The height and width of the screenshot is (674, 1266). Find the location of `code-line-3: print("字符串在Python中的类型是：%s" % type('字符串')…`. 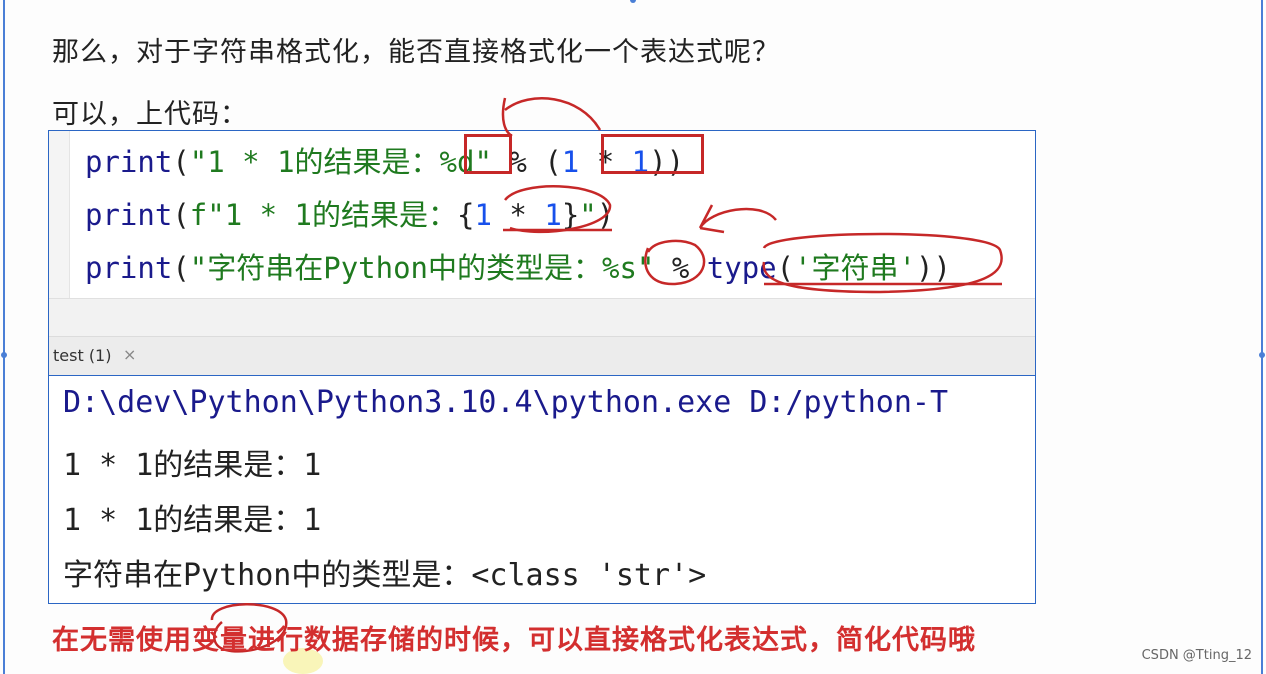

code-line-3: print("字符串在Python中的类型是：%s" % type('字符串')… is located at coordinates (518, 266).